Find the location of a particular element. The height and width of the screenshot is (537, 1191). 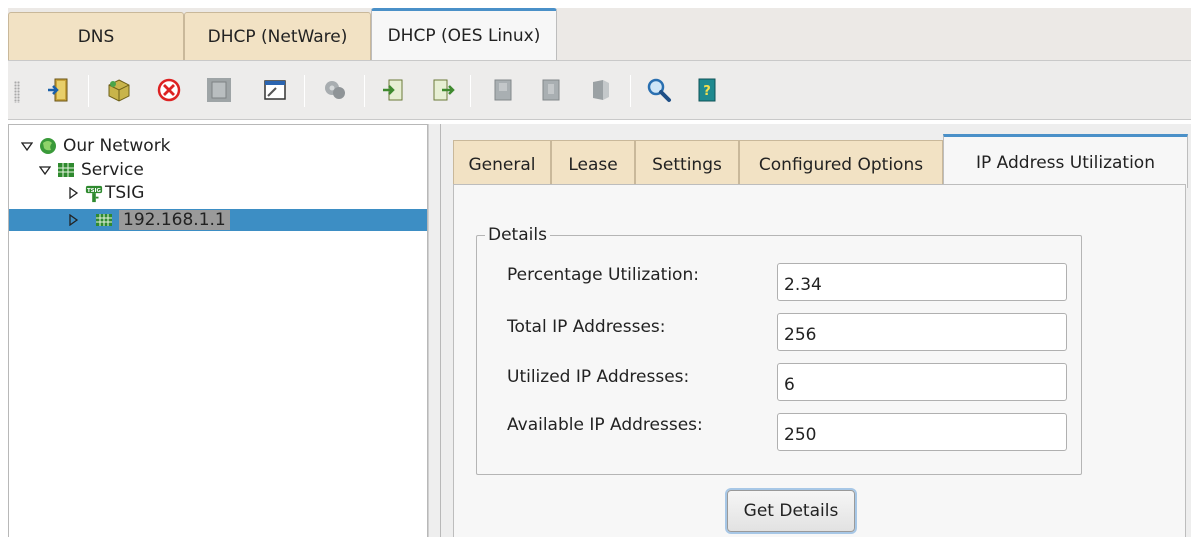

tab-dhcp-oes-linux-label: DHCP (OES Linux) is located at coordinates (464, 35).